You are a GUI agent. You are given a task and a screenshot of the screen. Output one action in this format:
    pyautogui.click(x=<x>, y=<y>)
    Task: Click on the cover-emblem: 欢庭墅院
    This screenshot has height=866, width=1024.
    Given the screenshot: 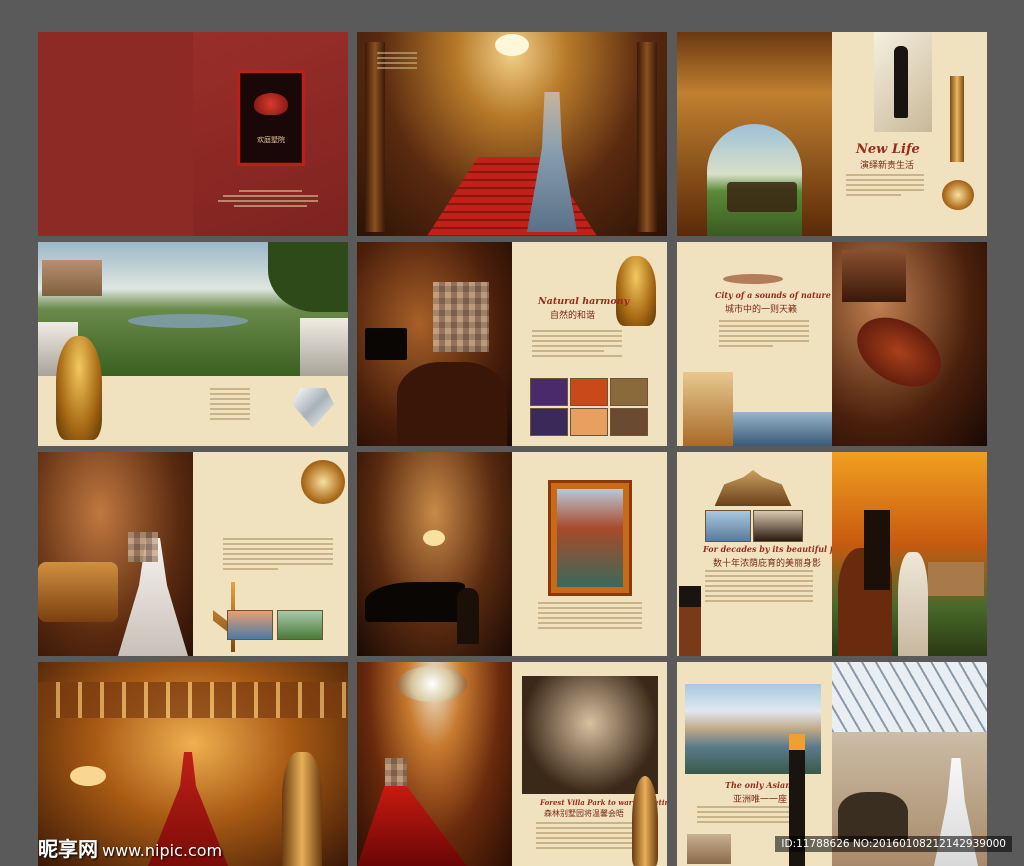 What is the action you would take?
    pyautogui.click(x=271, y=118)
    